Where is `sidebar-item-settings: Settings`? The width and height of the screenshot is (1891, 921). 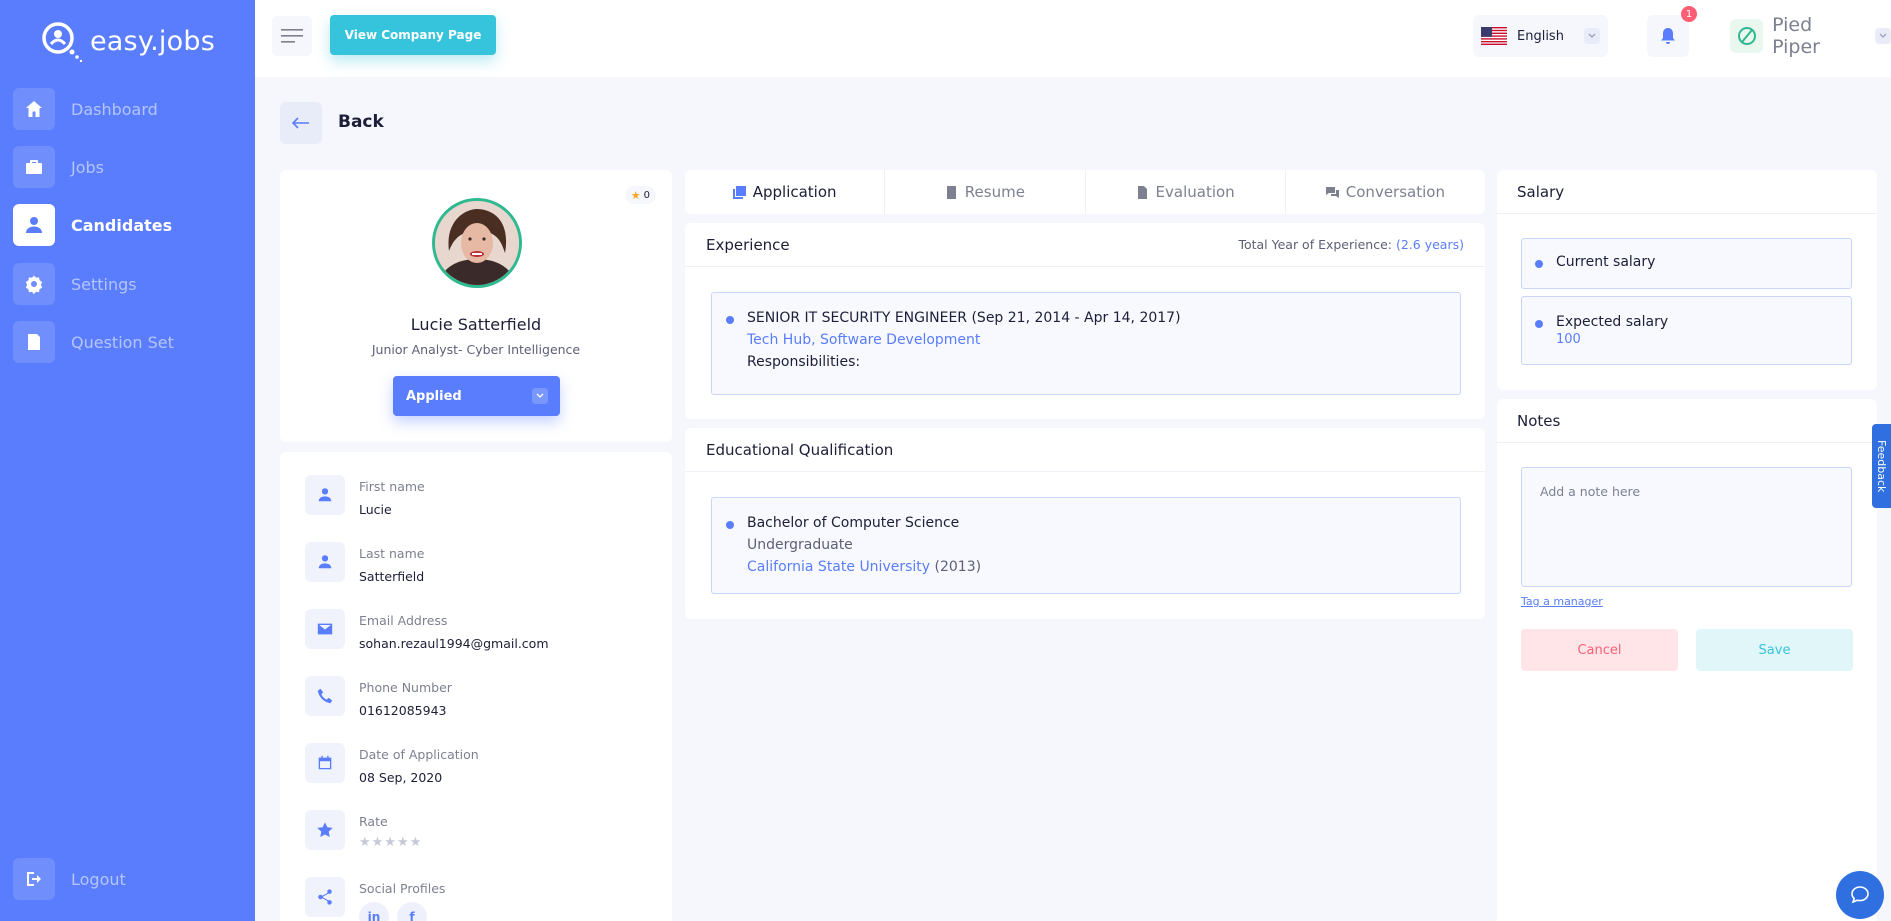 sidebar-item-settings: Settings is located at coordinates (128, 284).